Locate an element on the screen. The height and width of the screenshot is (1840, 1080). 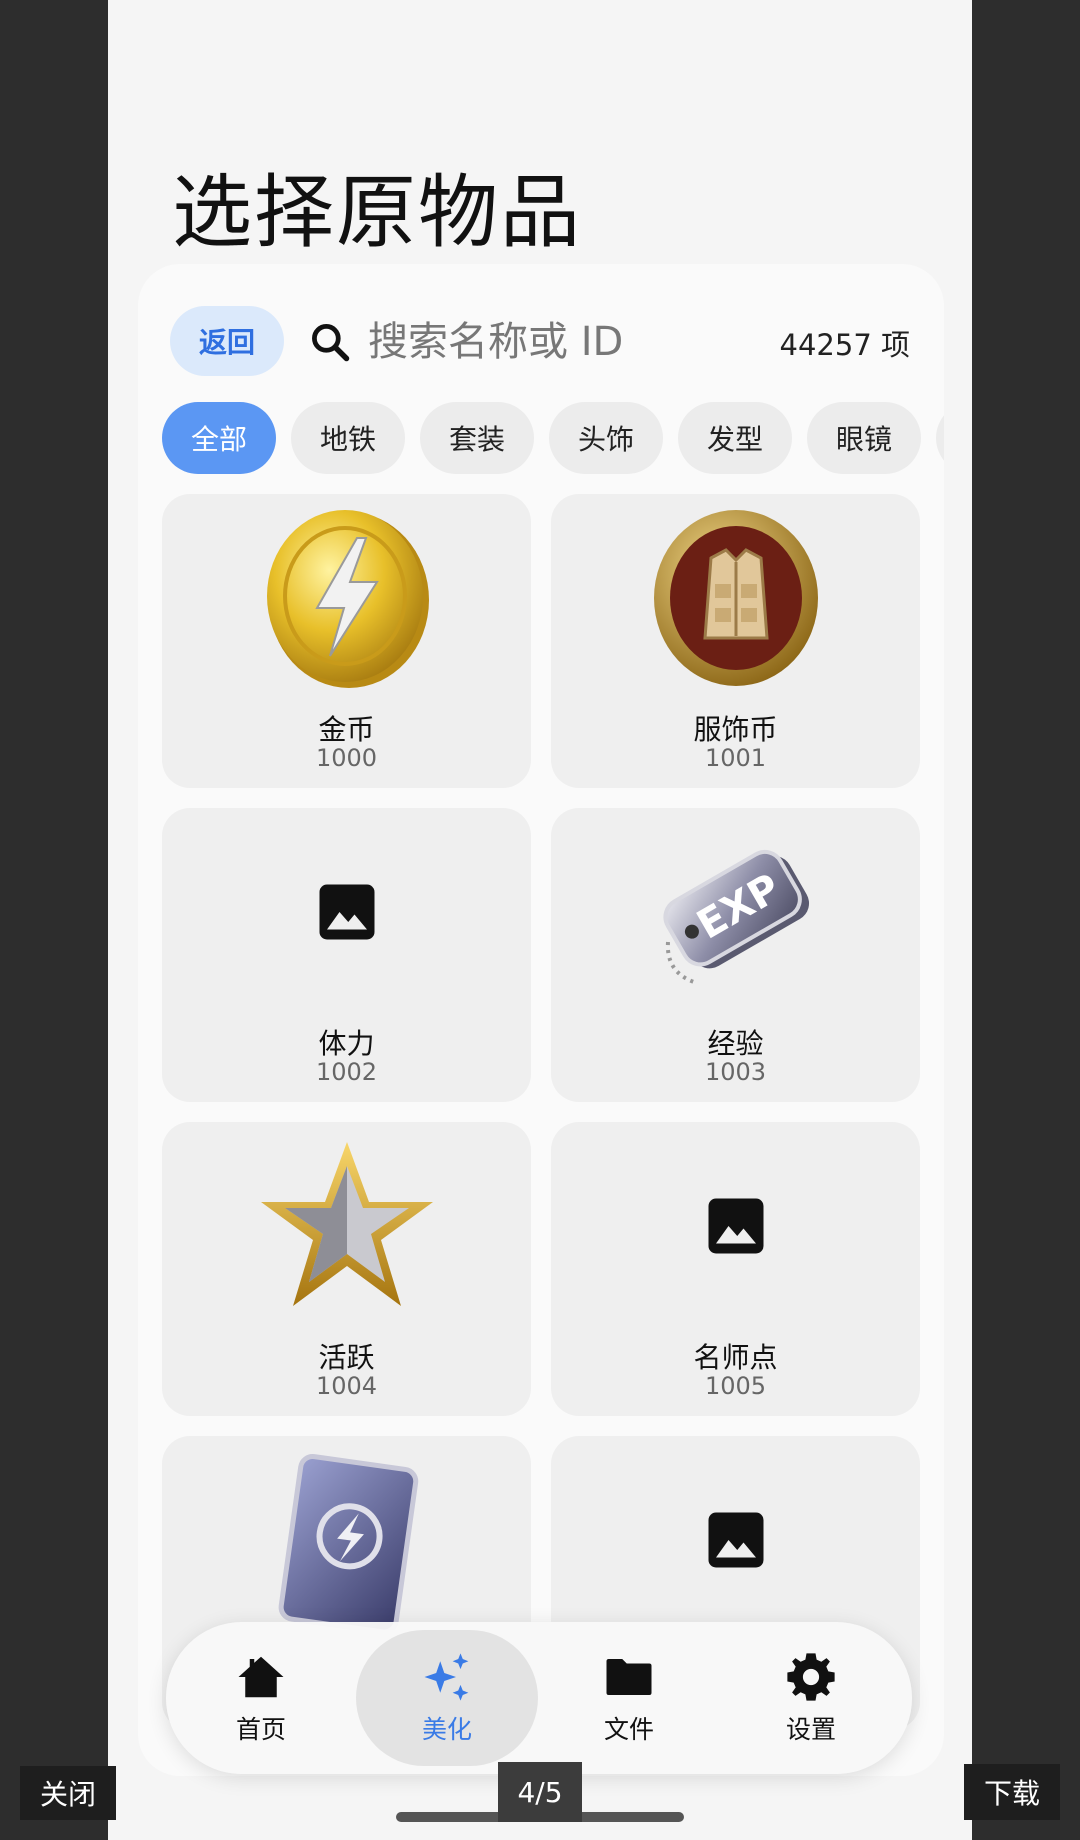
lightspeed-card-icon is located at coordinates (347, 1540).